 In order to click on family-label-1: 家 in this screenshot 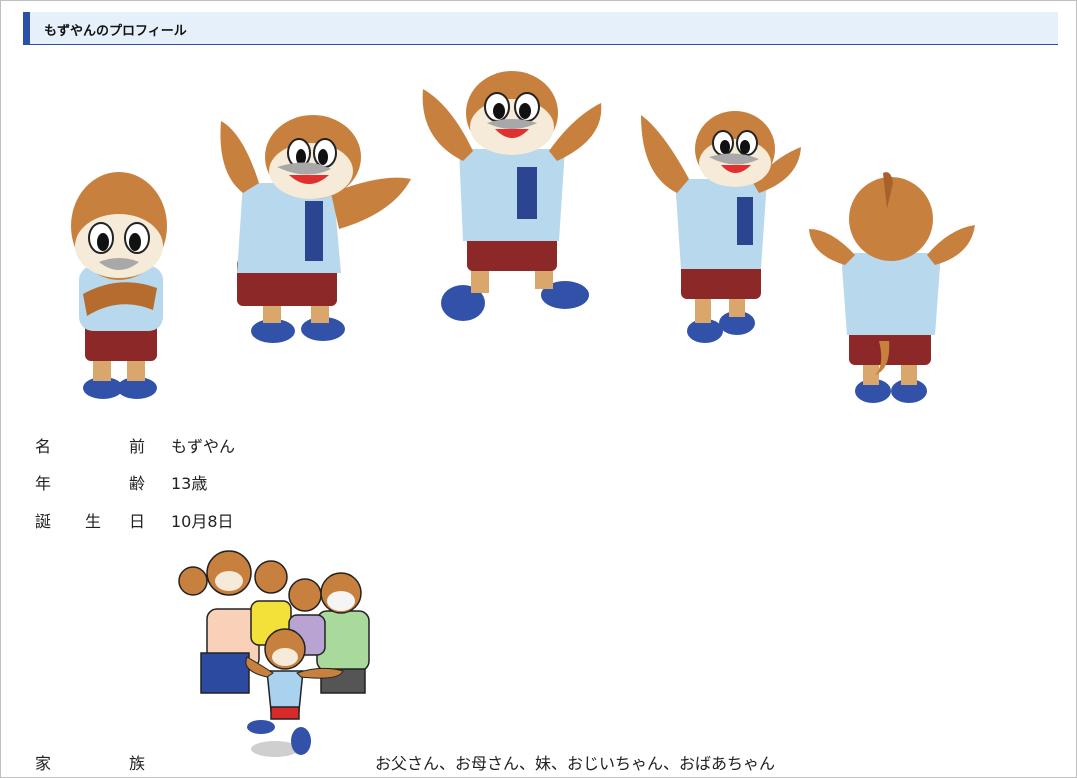, I will do `click(43, 763)`.